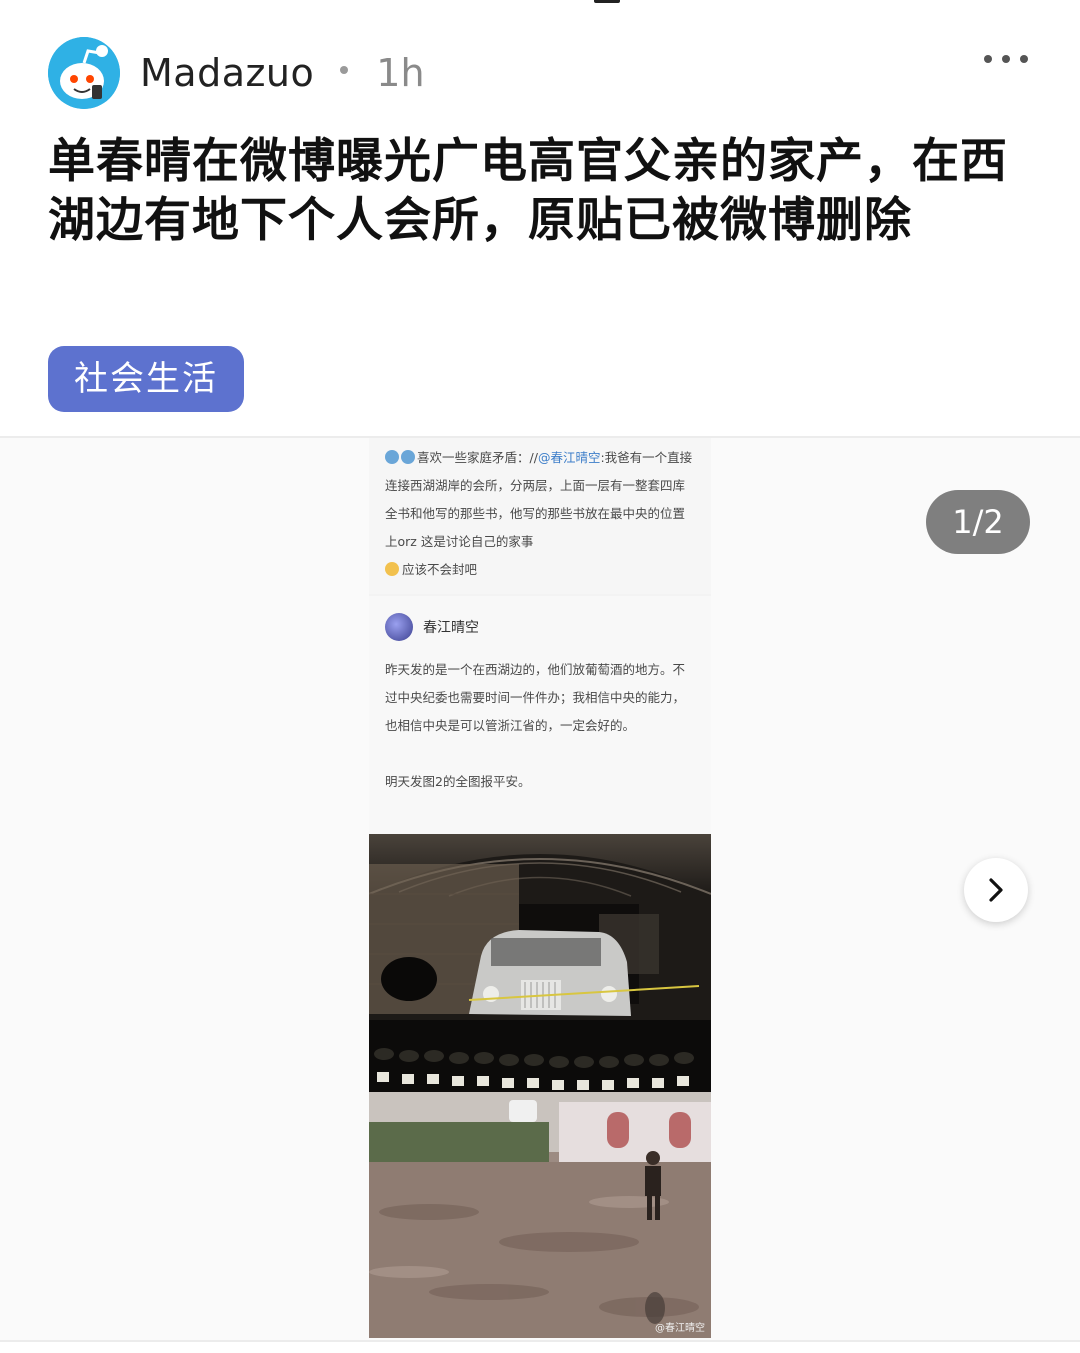  I want to click on author-name: Madazuo, so click(227, 73).